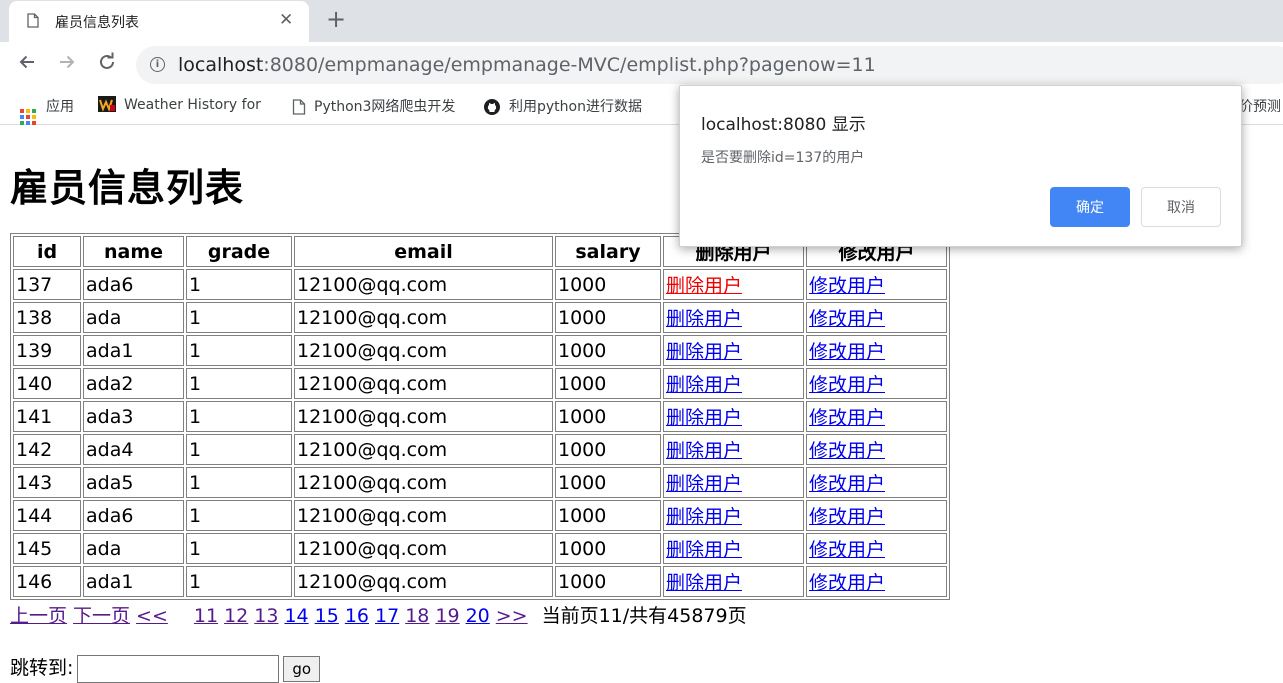  I want to click on confirm-button: 确定, so click(1090, 207).